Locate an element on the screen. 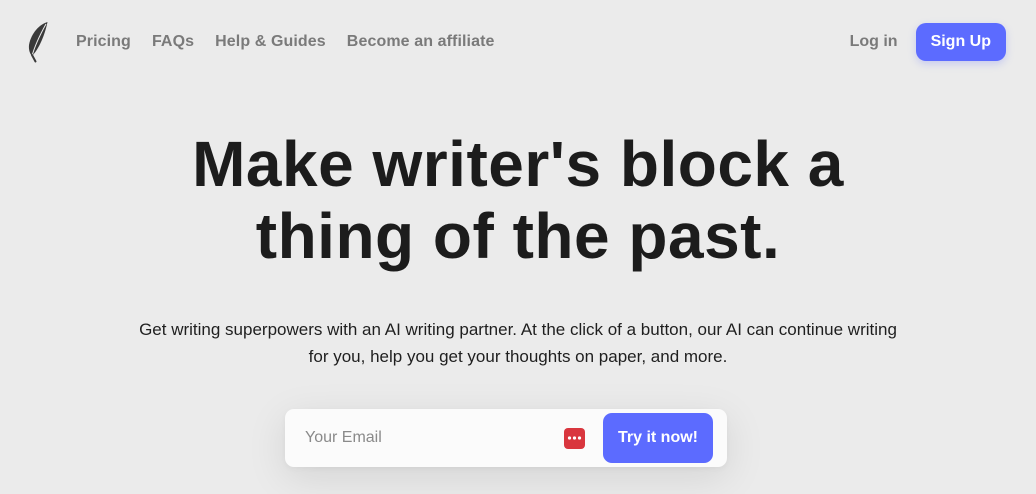 The image size is (1036, 494). nav-link-help-guides: Help & Guides is located at coordinates (270, 42).